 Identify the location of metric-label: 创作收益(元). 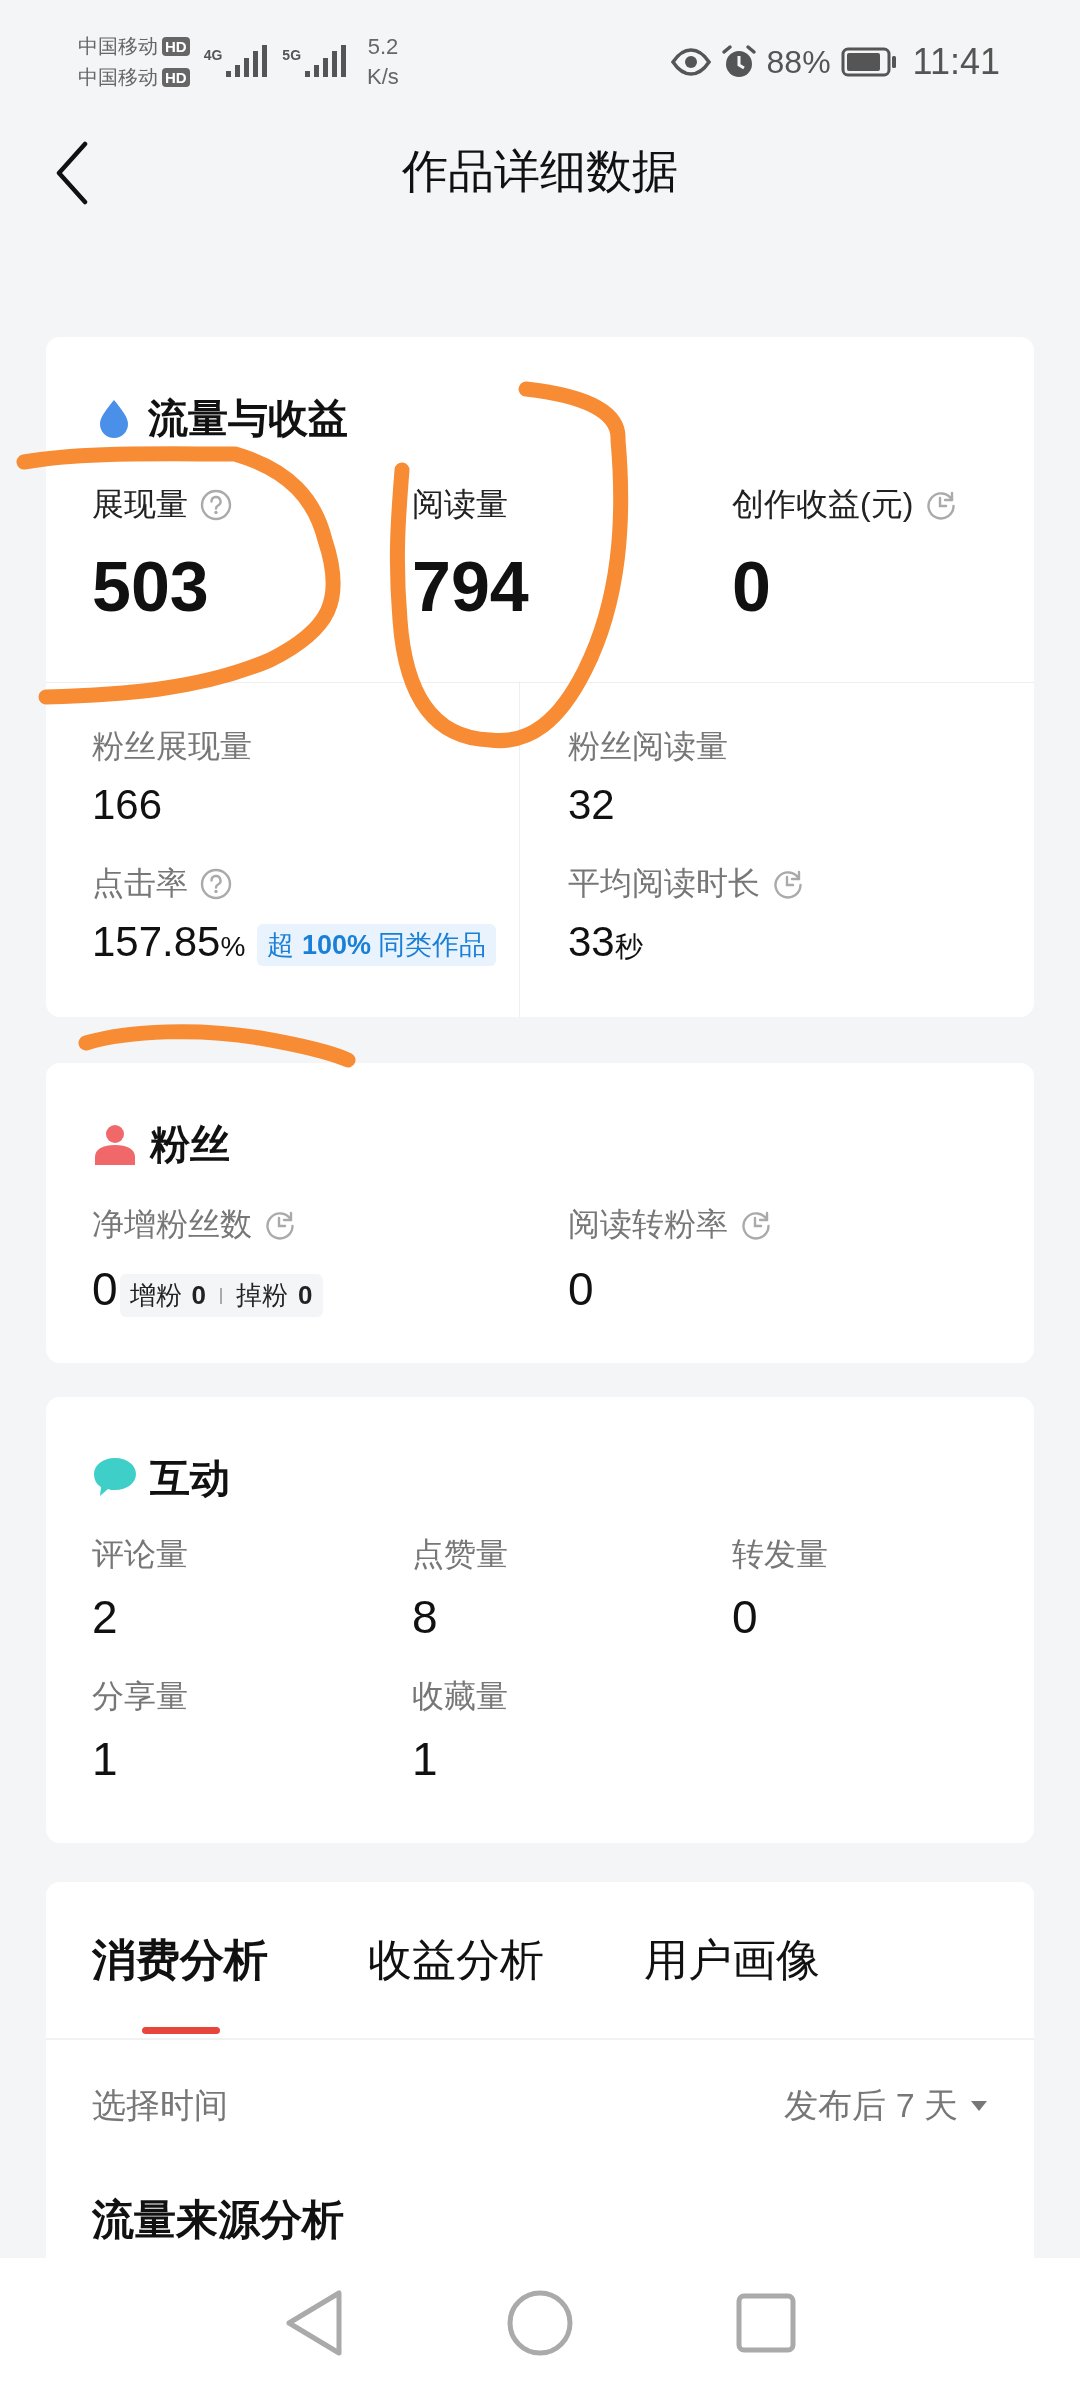
(823, 504).